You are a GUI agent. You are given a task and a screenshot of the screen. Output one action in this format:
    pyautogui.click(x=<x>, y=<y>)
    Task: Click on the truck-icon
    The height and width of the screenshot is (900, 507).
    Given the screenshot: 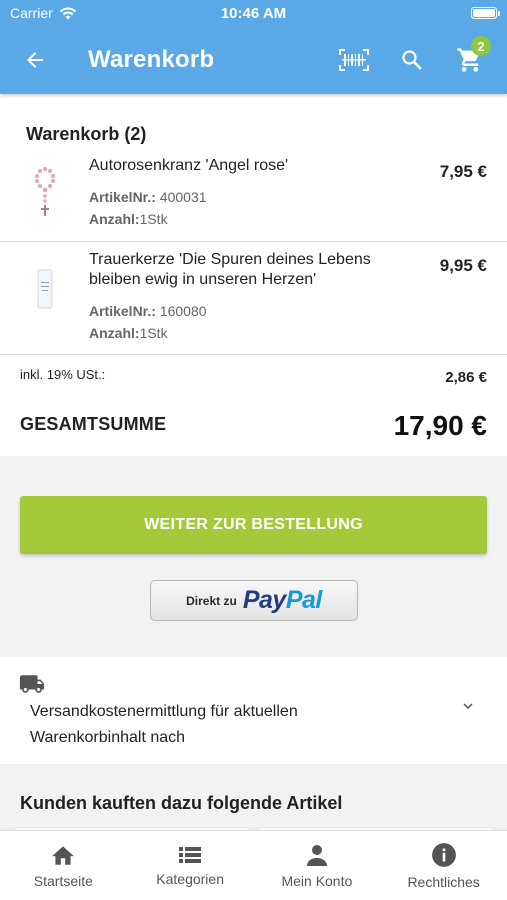 What is the action you would take?
    pyautogui.click(x=32, y=686)
    